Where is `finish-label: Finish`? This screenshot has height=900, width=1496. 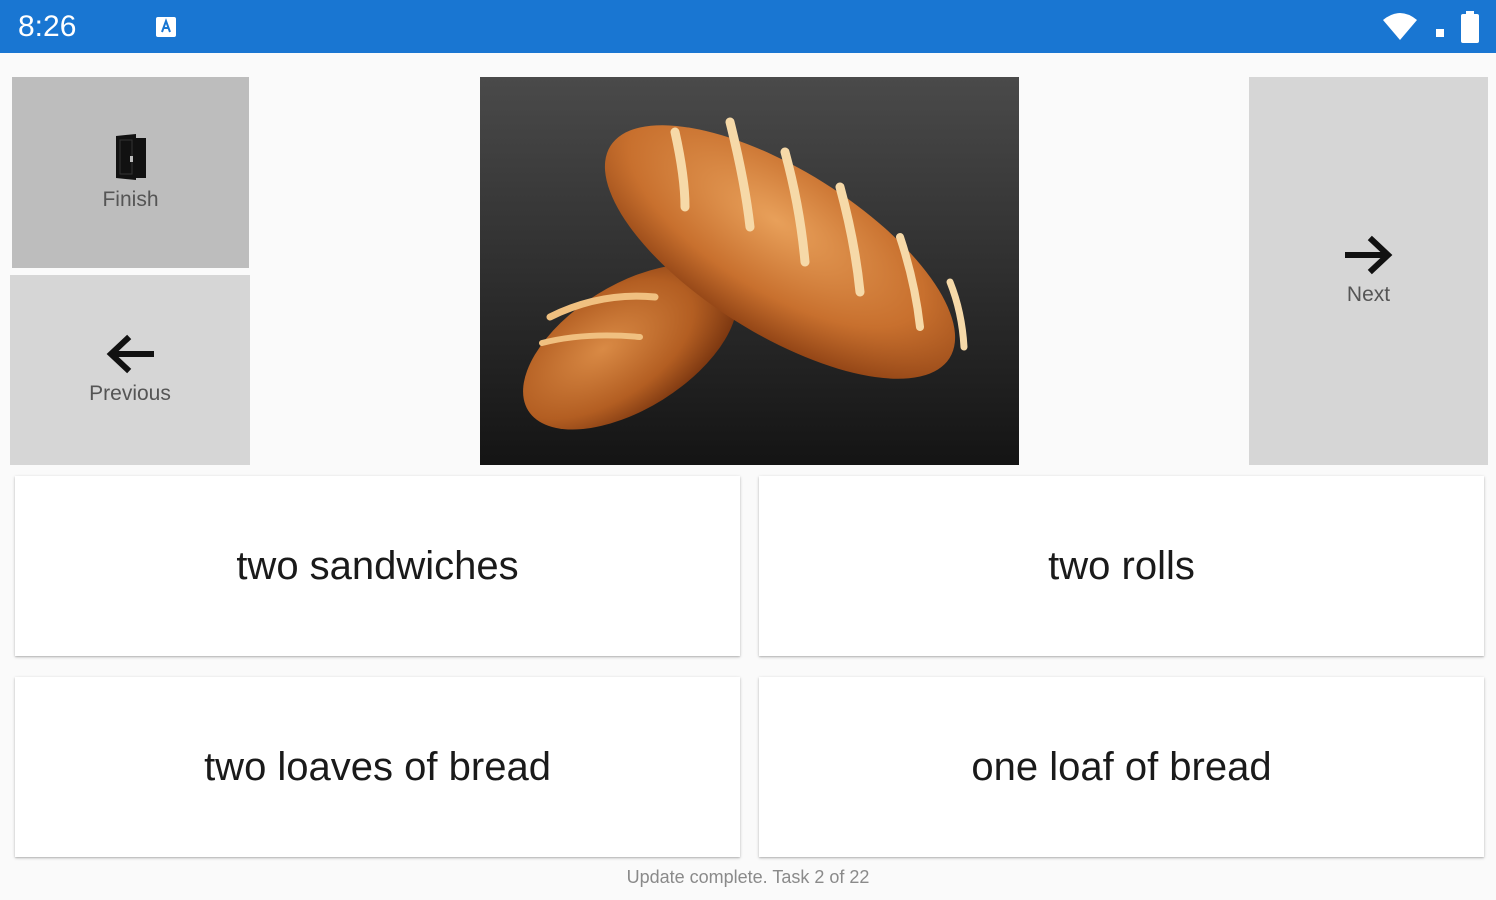 finish-label: Finish is located at coordinates (130, 199).